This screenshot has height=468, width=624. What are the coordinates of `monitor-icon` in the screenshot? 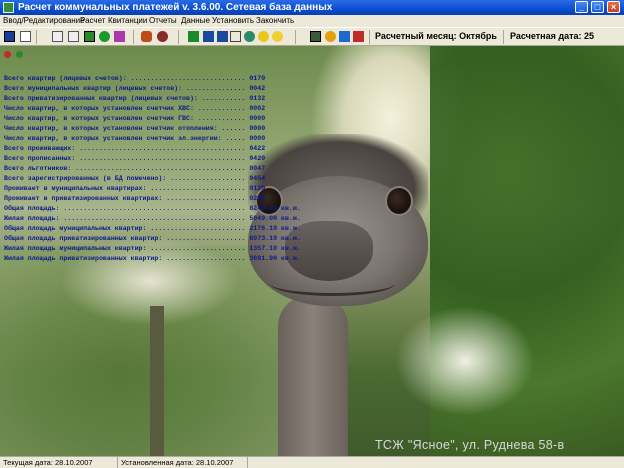 It's located at (315, 36).